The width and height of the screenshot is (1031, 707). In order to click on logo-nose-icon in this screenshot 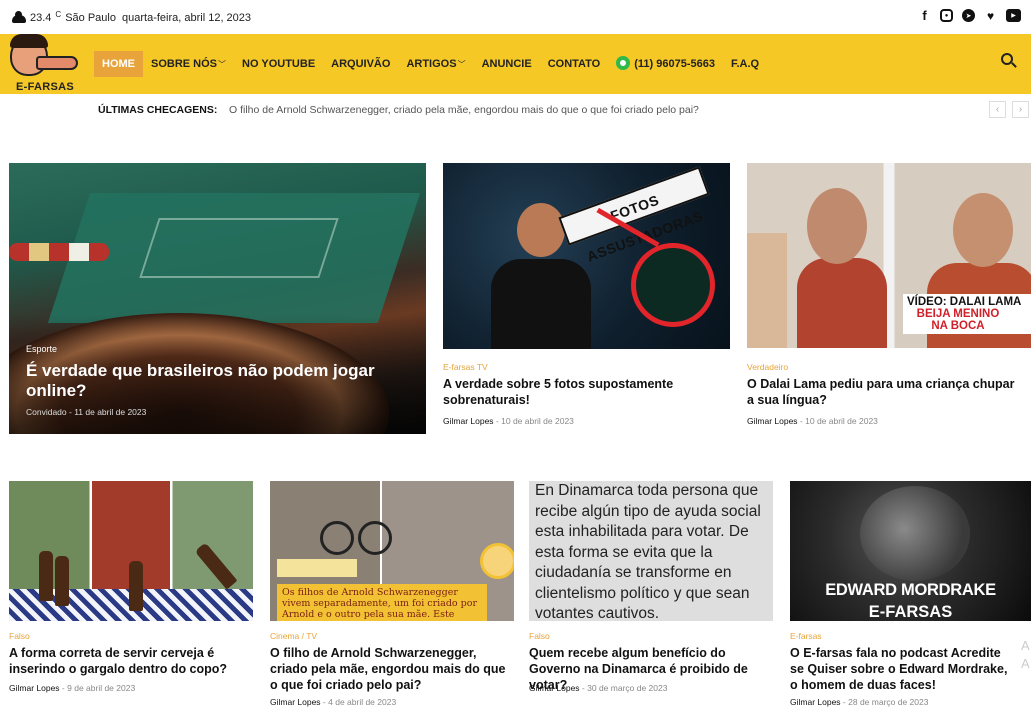, I will do `click(57, 63)`.